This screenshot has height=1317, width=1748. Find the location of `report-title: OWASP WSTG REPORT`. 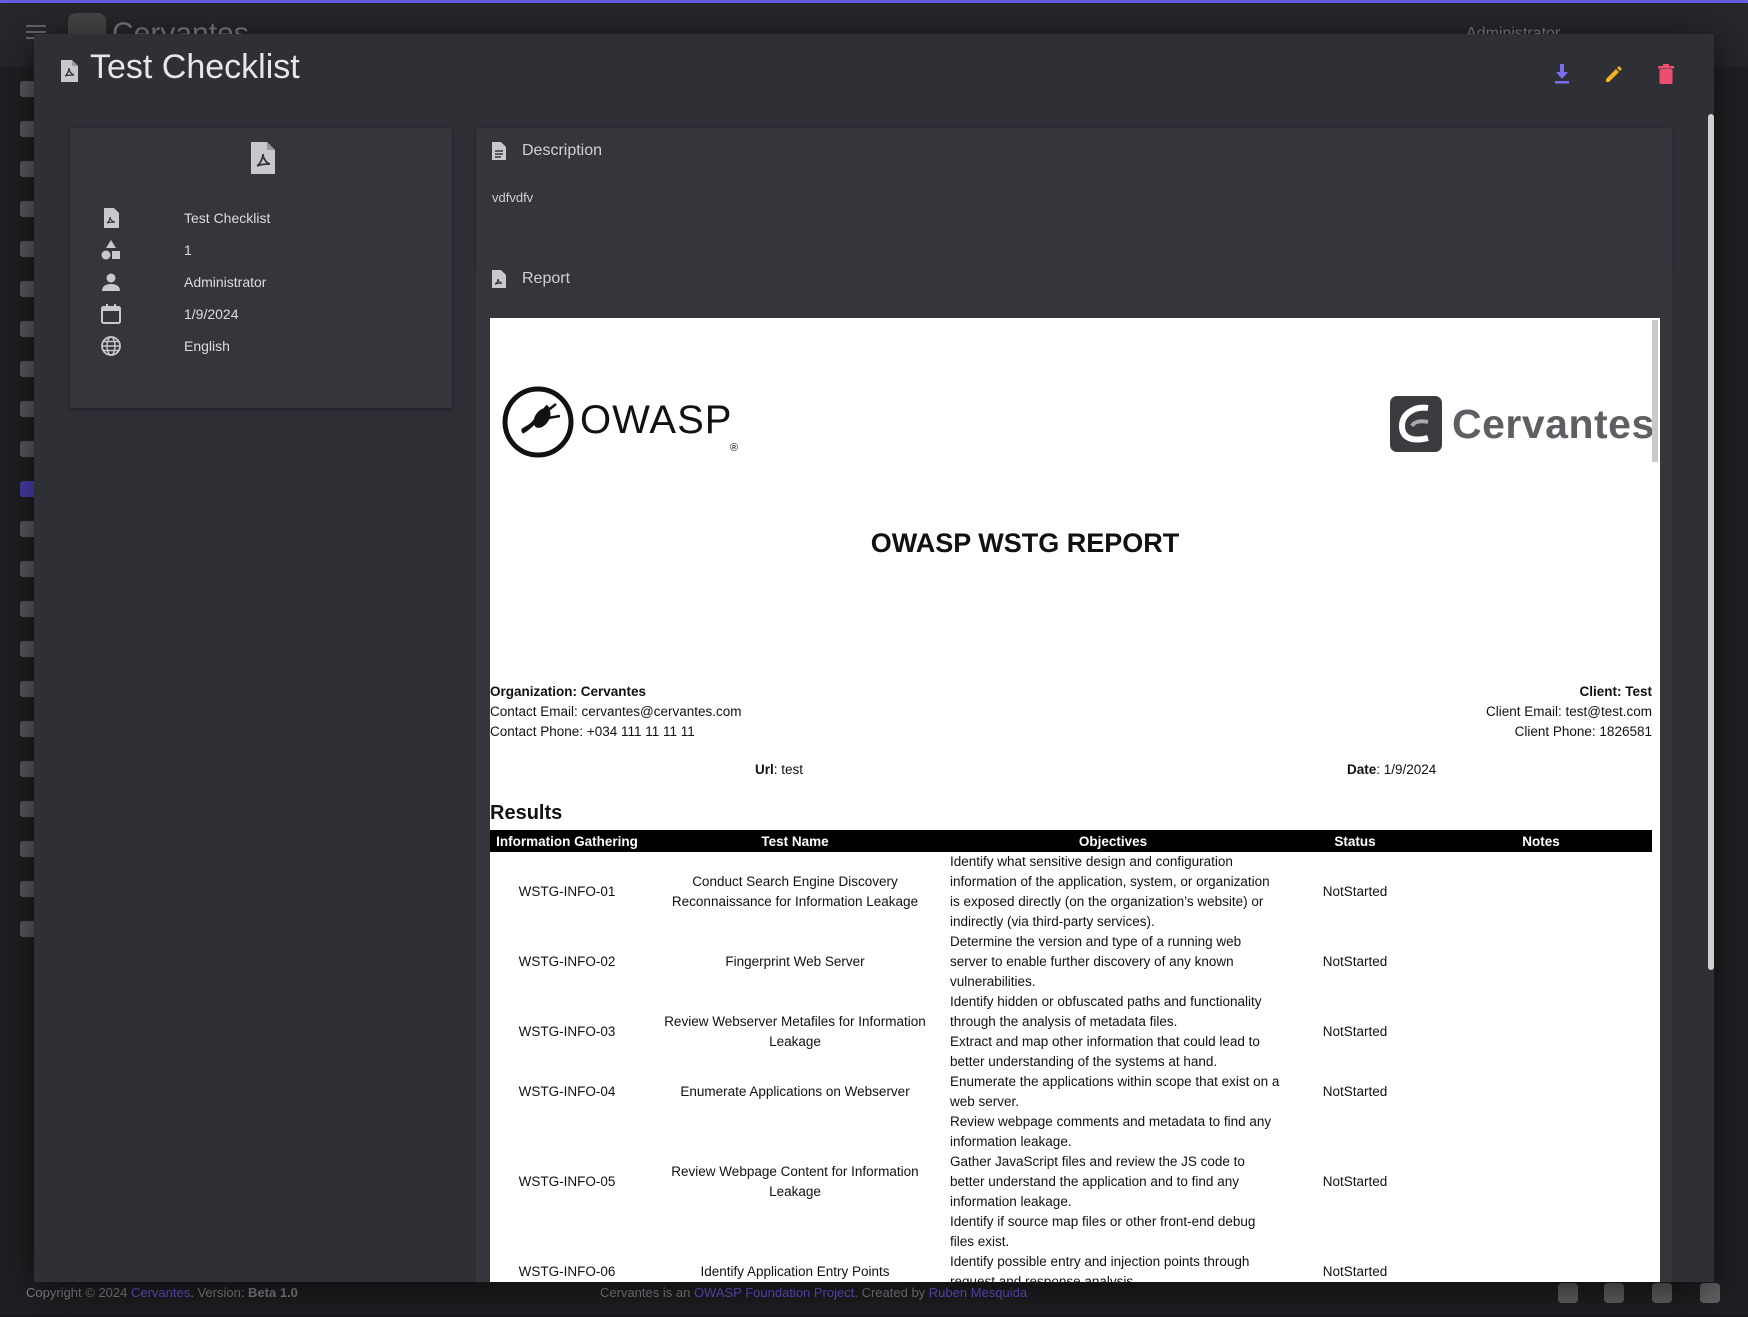

report-title: OWASP WSTG REPORT is located at coordinates (1025, 543).